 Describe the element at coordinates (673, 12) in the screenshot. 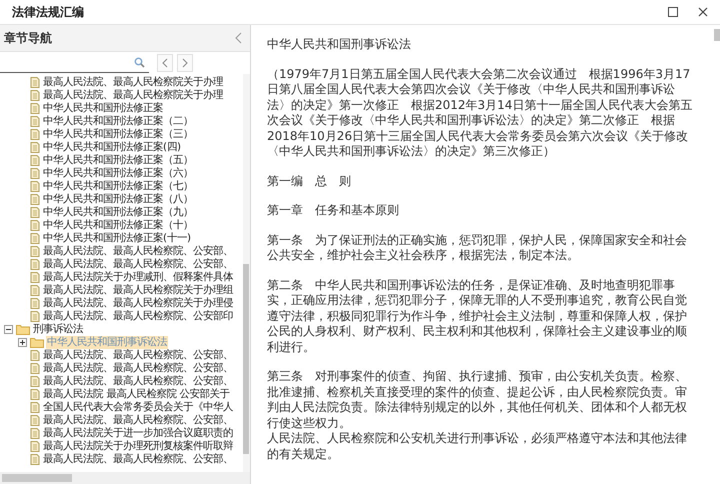

I see `square-icon` at that location.